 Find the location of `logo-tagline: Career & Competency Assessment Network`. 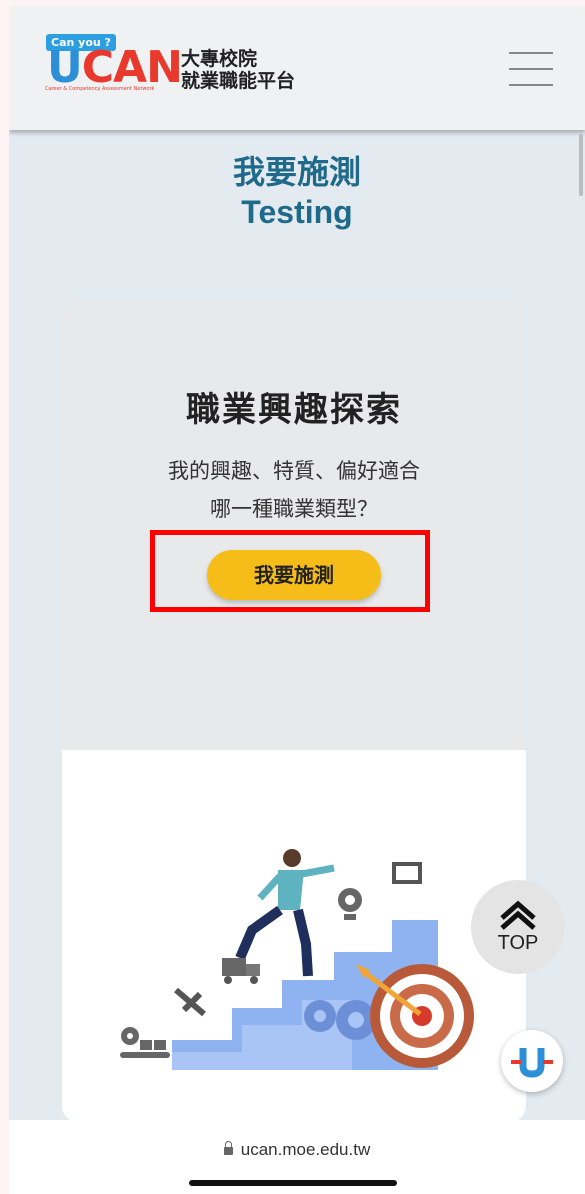

logo-tagline: Career & Competency Assessment Network is located at coordinates (100, 89).